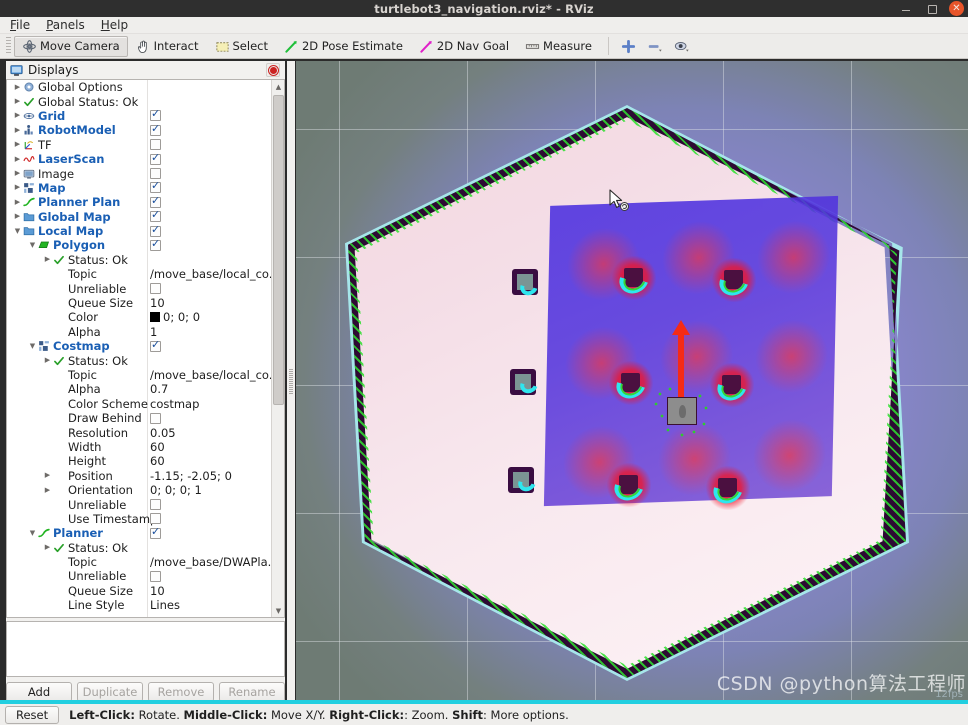 The height and width of the screenshot is (725, 968). Describe the element at coordinates (343, 46) in the screenshot. I see `tool-2d-pose-estimate: 2D Pose Estimate` at that location.